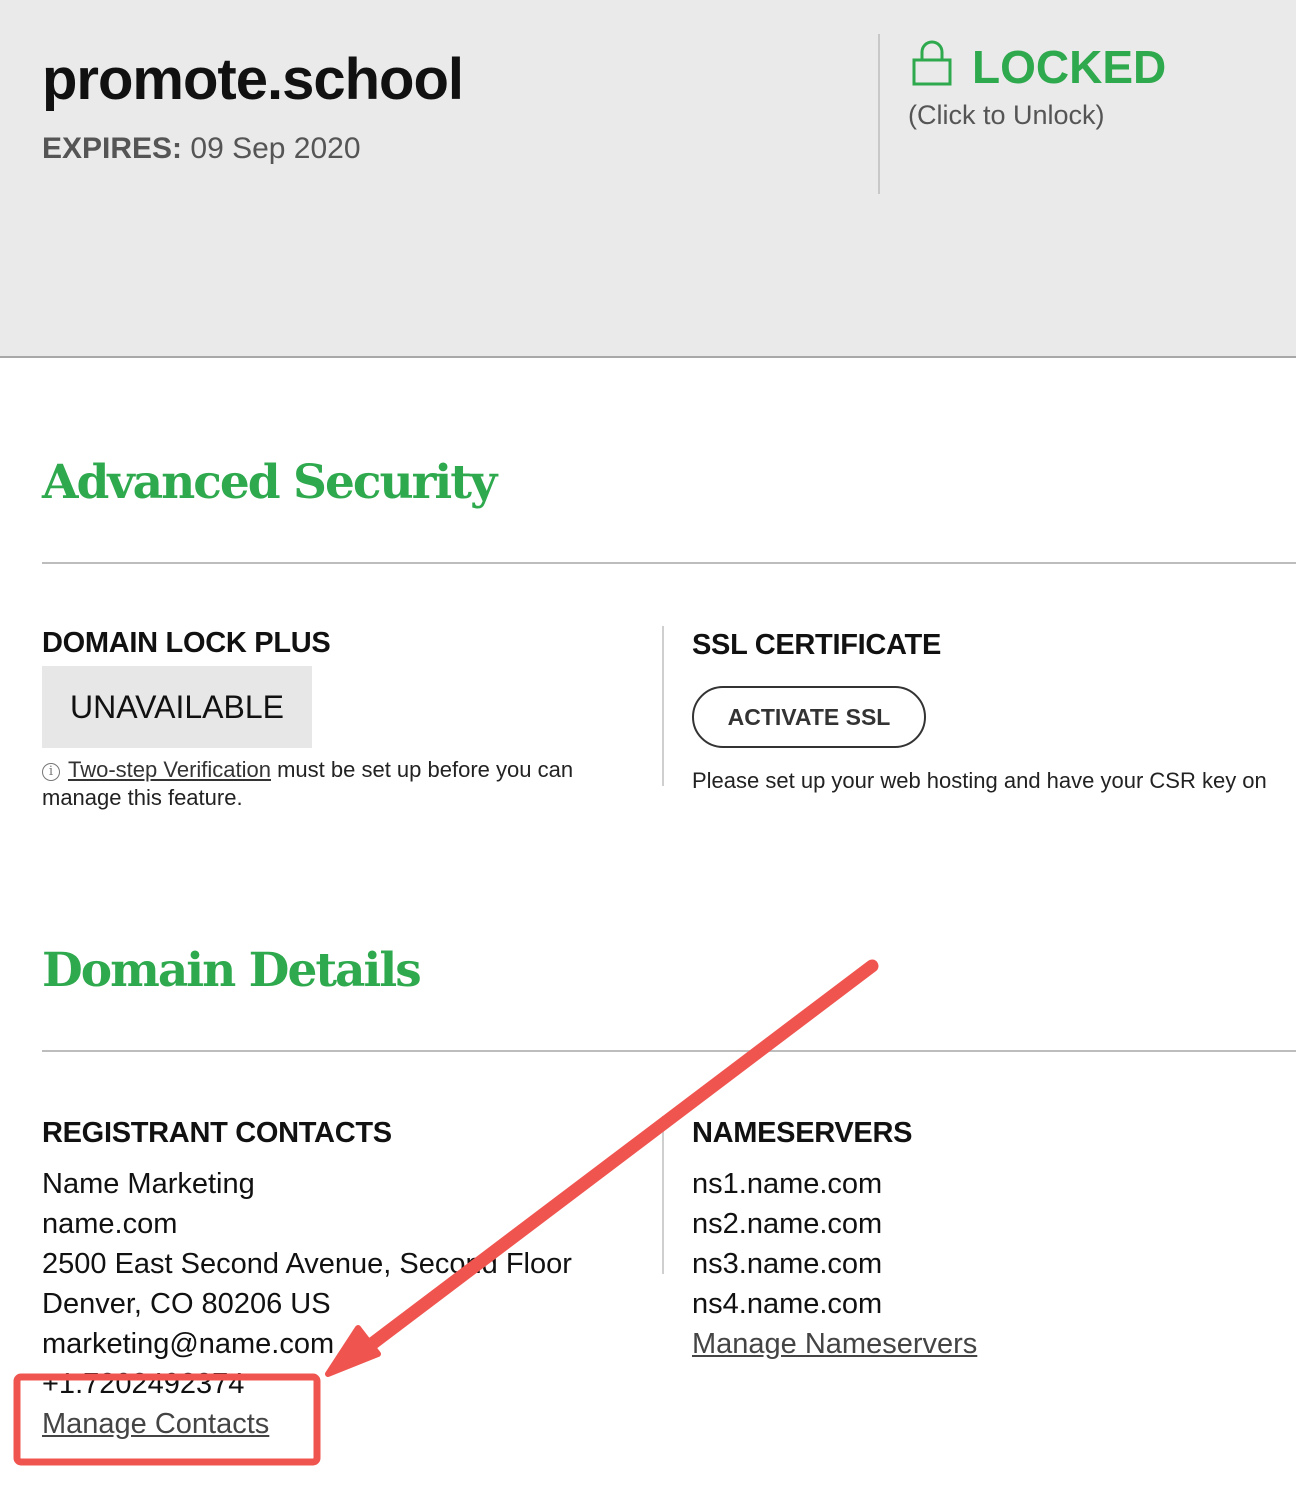 Image resolution: width=1296 pixels, height=1486 pixels. Describe the element at coordinates (809, 717) in the screenshot. I see `activate-ssl-button: ACTIVATE SSL` at that location.